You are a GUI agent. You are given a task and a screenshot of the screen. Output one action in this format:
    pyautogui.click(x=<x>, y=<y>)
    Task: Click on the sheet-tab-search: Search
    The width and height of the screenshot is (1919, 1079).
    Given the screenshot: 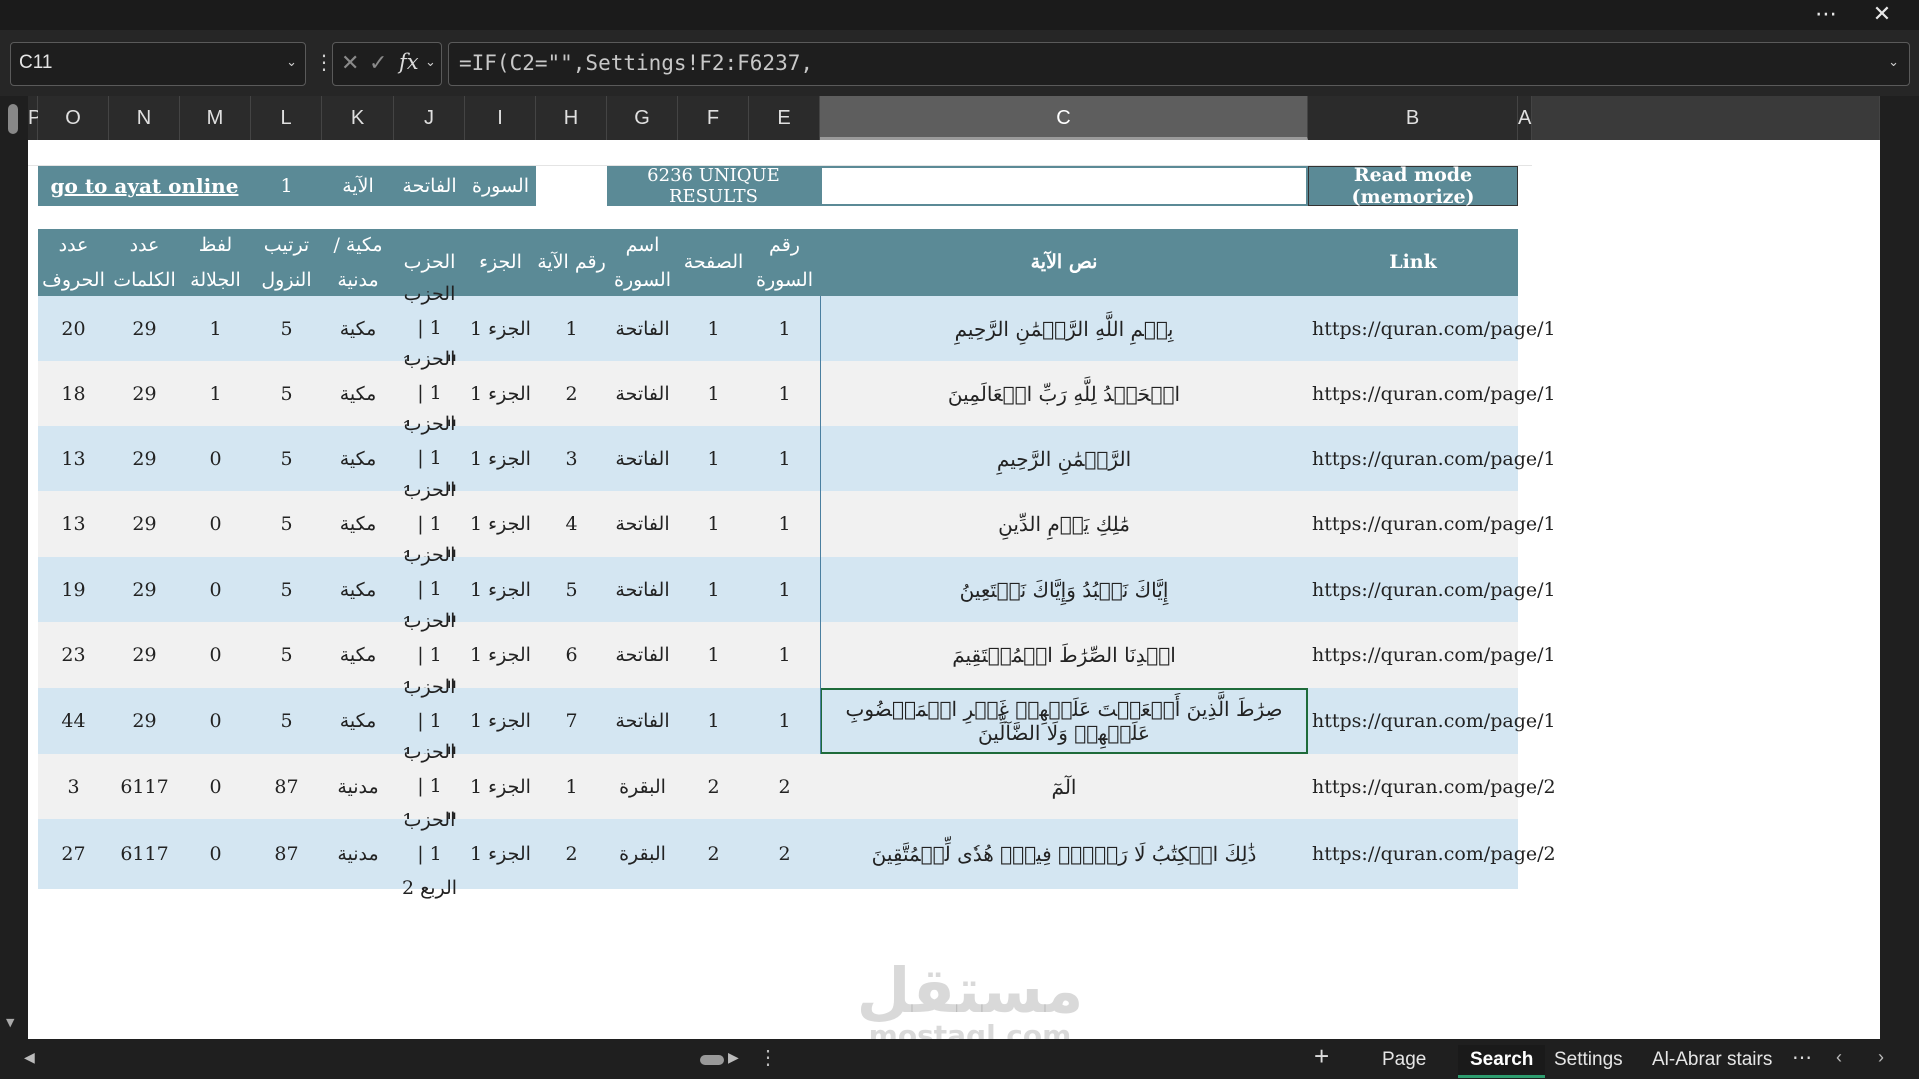 What is the action you would take?
    pyautogui.click(x=1502, y=1061)
    